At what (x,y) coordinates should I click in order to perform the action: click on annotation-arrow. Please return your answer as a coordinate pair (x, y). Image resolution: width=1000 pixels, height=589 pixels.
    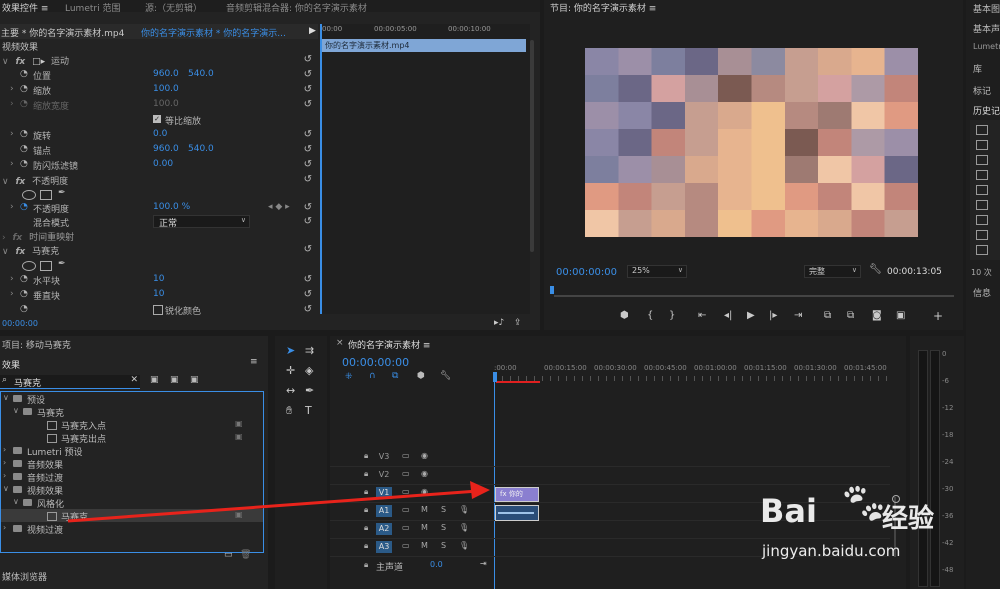
    Looking at the image, I should click on (278, 502).